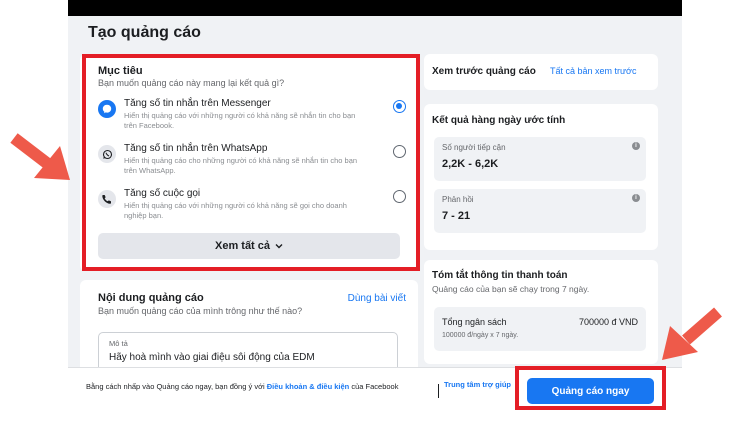  What do you see at coordinates (144, 32) in the screenshot?
I see `page-title: Tạo quảng cáo` at bounding box center [144, 32].